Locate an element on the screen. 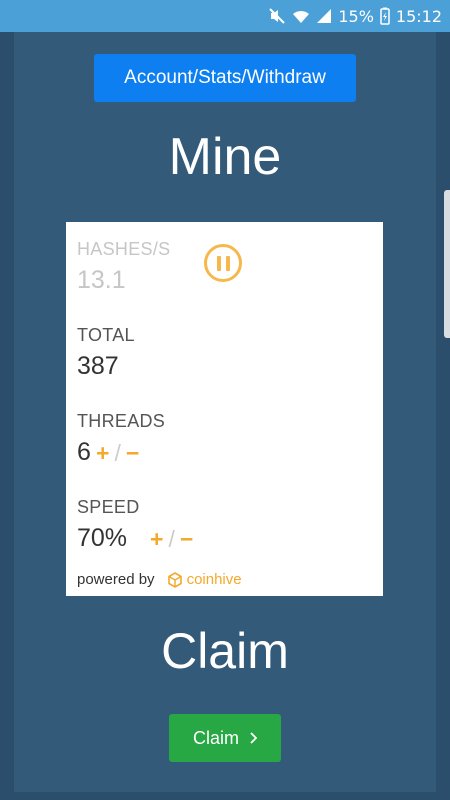  speed-minus-button: − is located at coordinates (186, 539).